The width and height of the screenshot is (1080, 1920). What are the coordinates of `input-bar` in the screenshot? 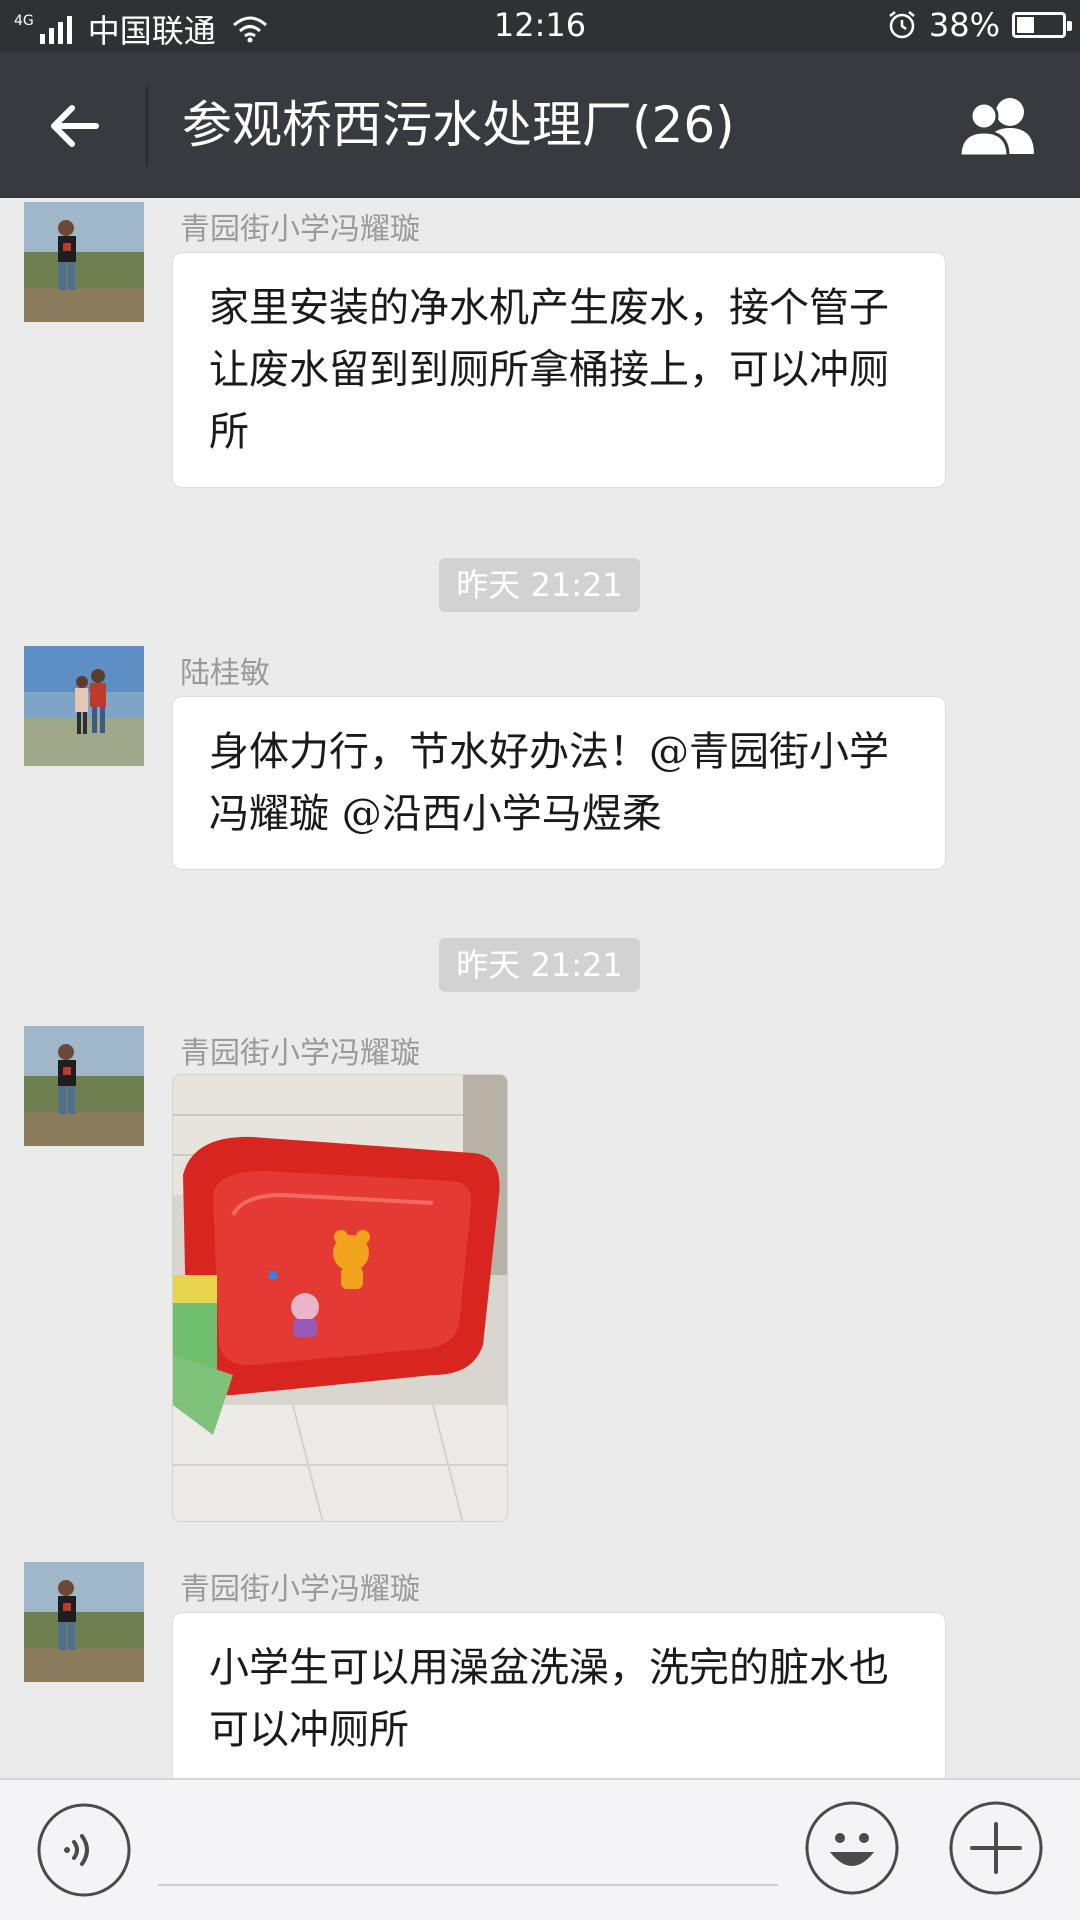 It's located at (540, 1849).